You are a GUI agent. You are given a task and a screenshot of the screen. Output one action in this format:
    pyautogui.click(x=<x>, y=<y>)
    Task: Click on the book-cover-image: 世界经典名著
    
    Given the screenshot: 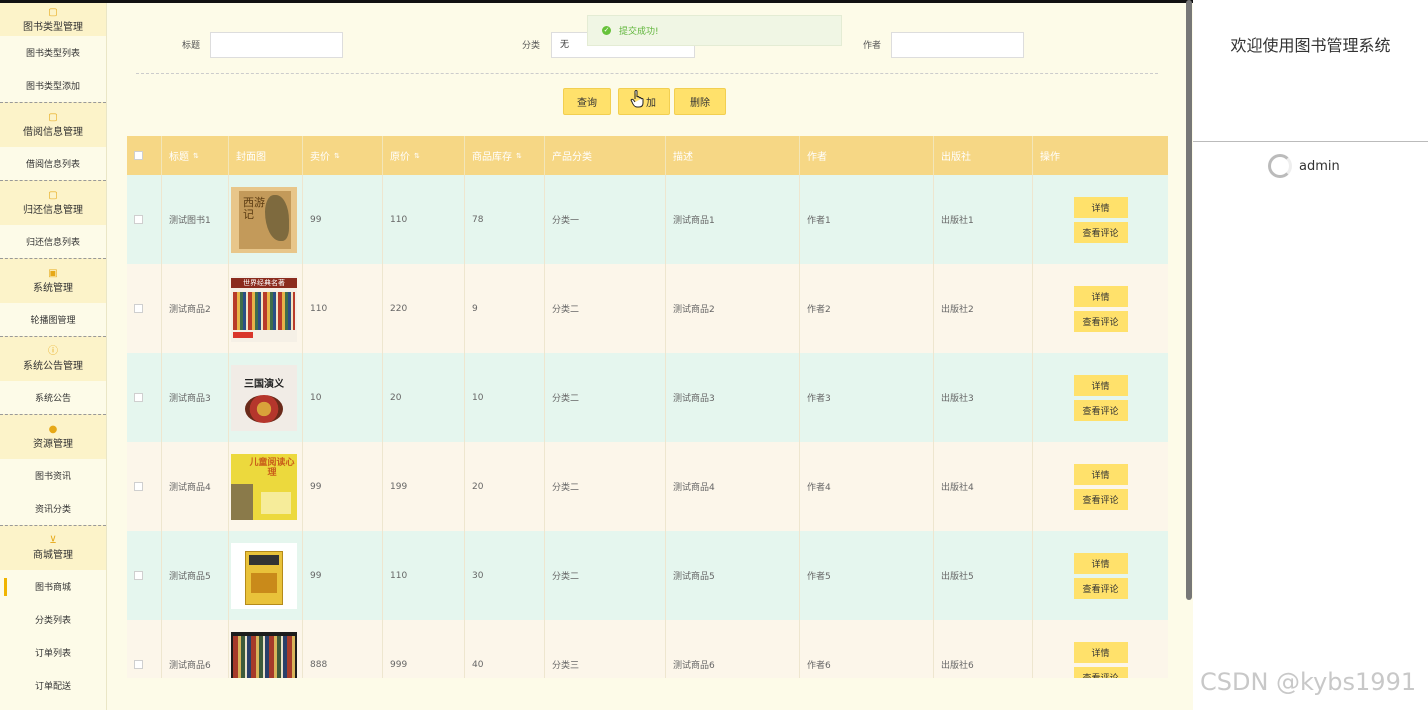 What is the action you would take?
    pyautogui.click(x=264, y=308)
    